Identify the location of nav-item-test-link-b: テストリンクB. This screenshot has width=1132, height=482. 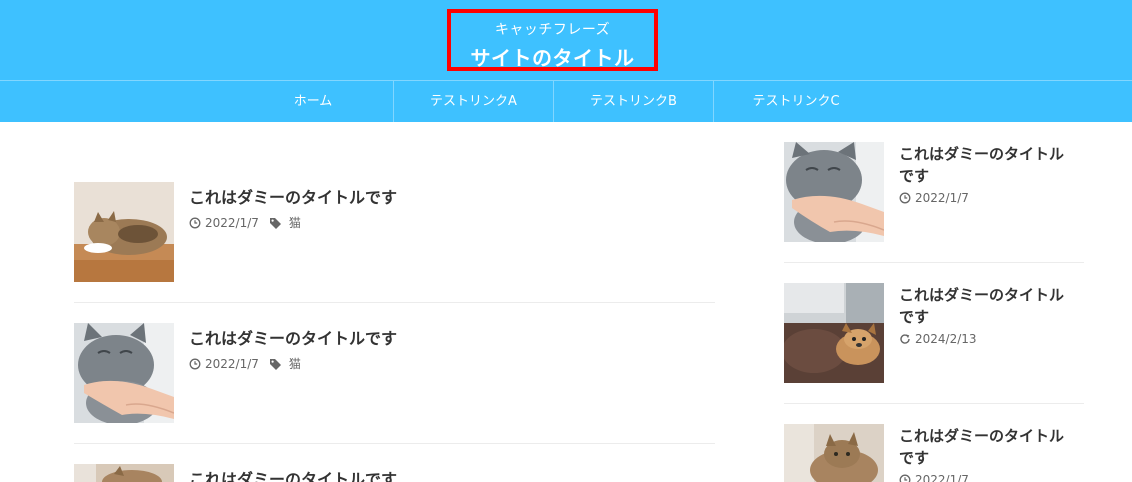
(633, 101).